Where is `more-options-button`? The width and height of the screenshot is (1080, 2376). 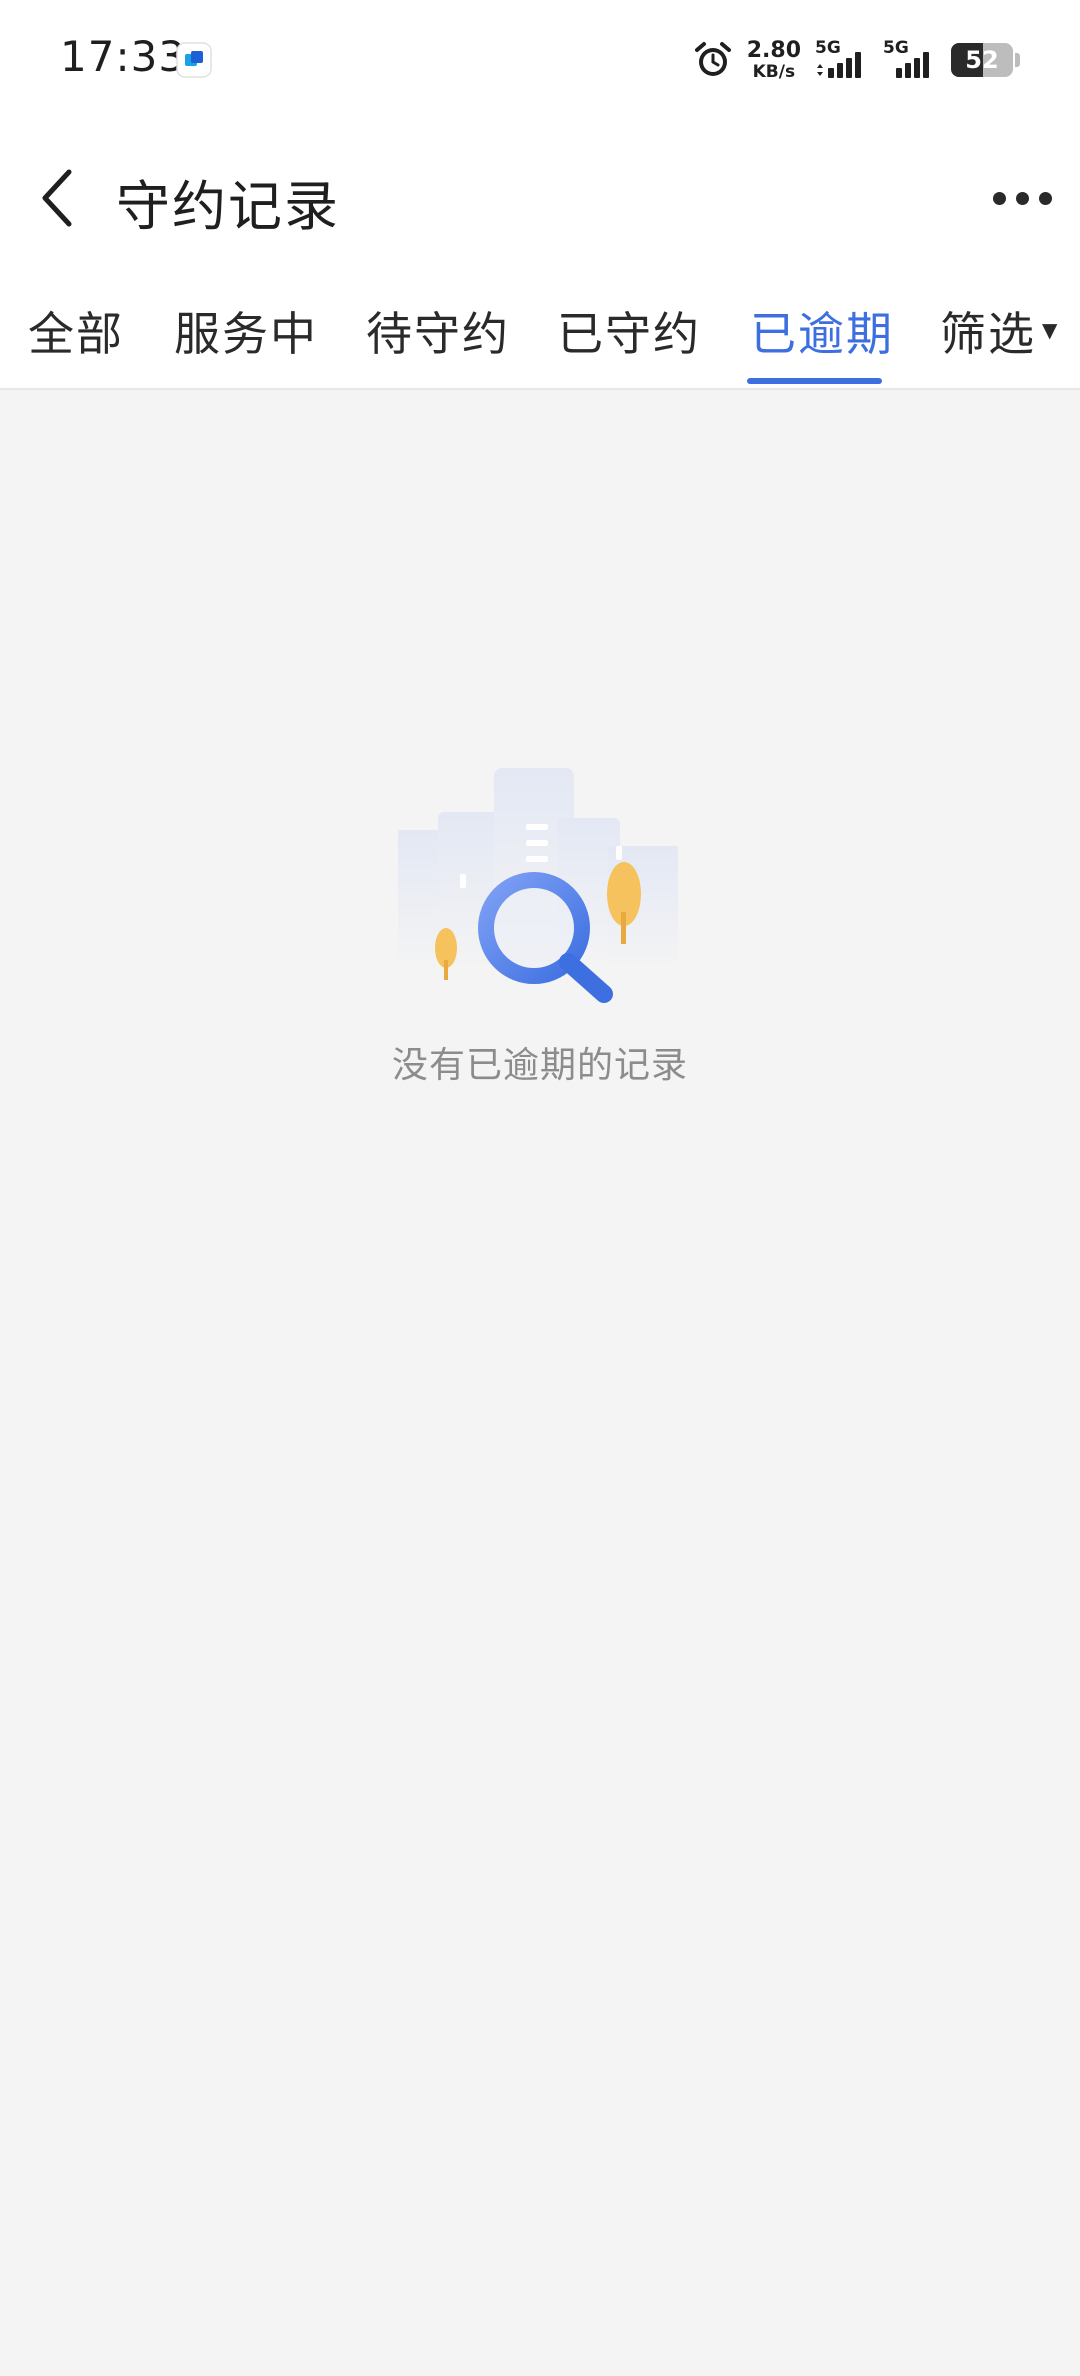
more-options-button is located at coordinates (1022, 198).